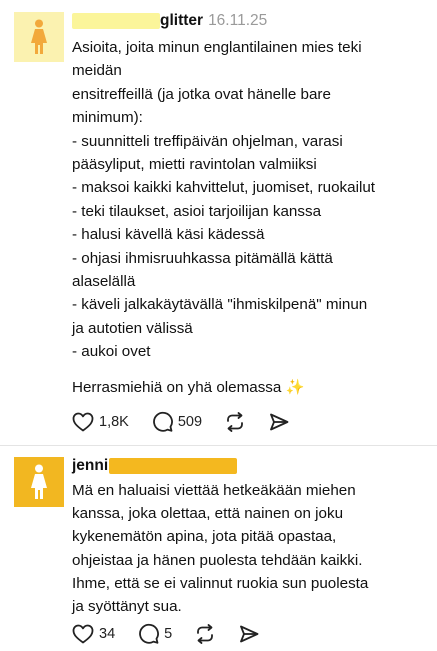 The width and height of the screenshot is (437, 651). What do you see at coordinates (132, 328) in the screenshot?
I see `post-line: ja autotien välissä` at bounding box center [132, 328].